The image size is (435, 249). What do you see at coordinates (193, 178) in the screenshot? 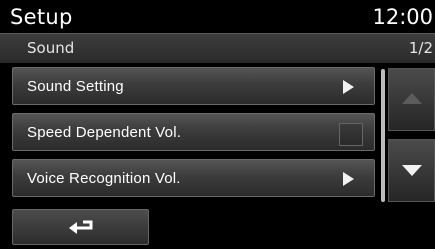
I see `menu-item-voice-recognition-vol: Voice Recognition Vol.` at bounding box center [193, 178].